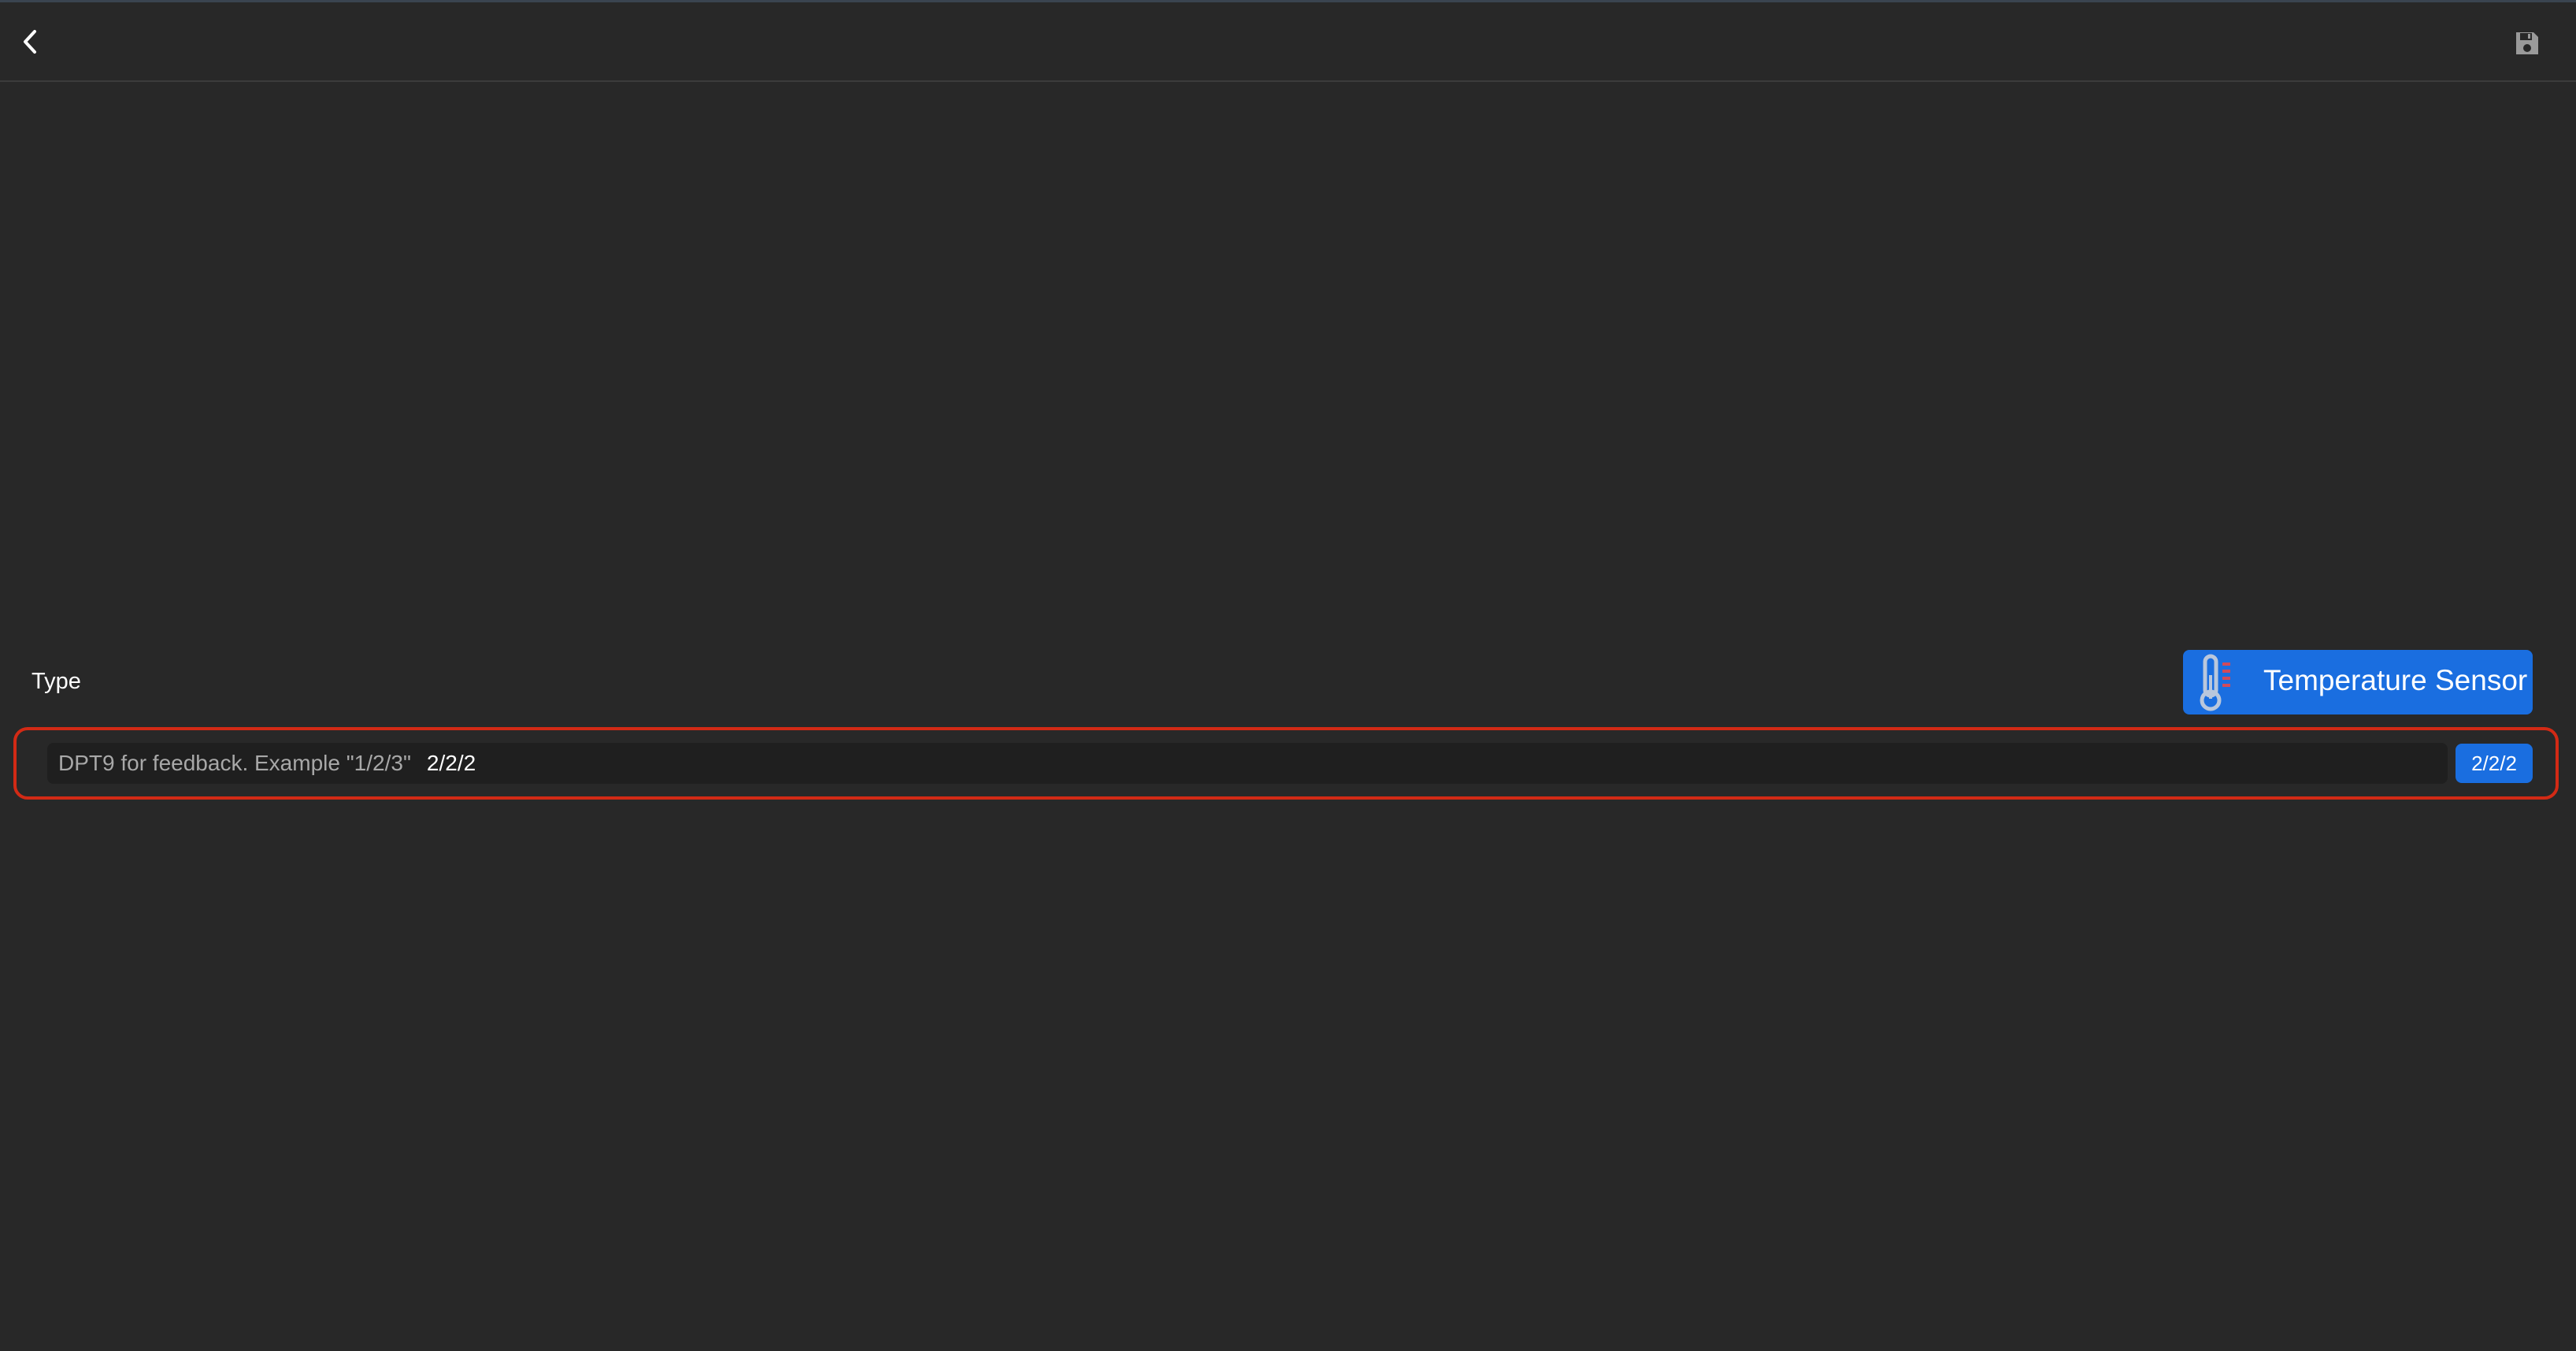 The image size is (2576, 1351). I want to click on feedback-address-row: DPT9 for feedback. Example "1/2/3", so click(1247, 764).